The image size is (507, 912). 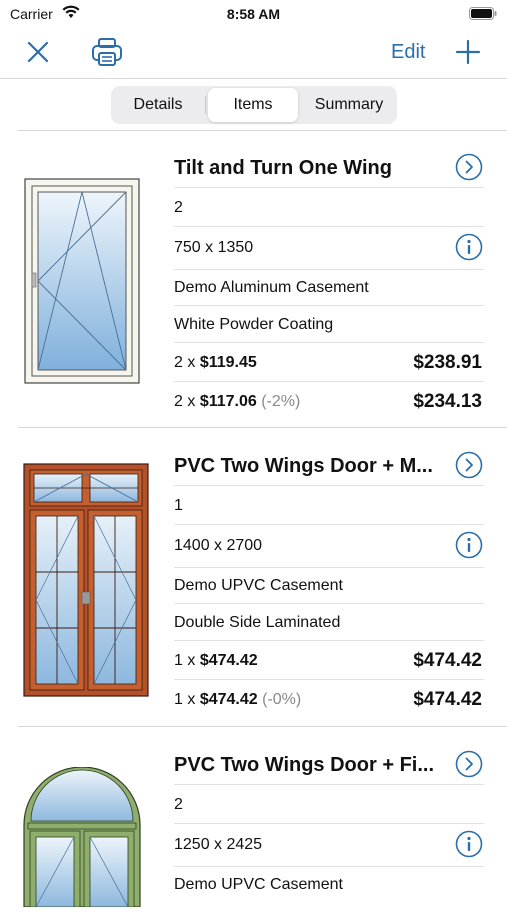 I want to click on tab-details: Details, so click(x=158, y=105).